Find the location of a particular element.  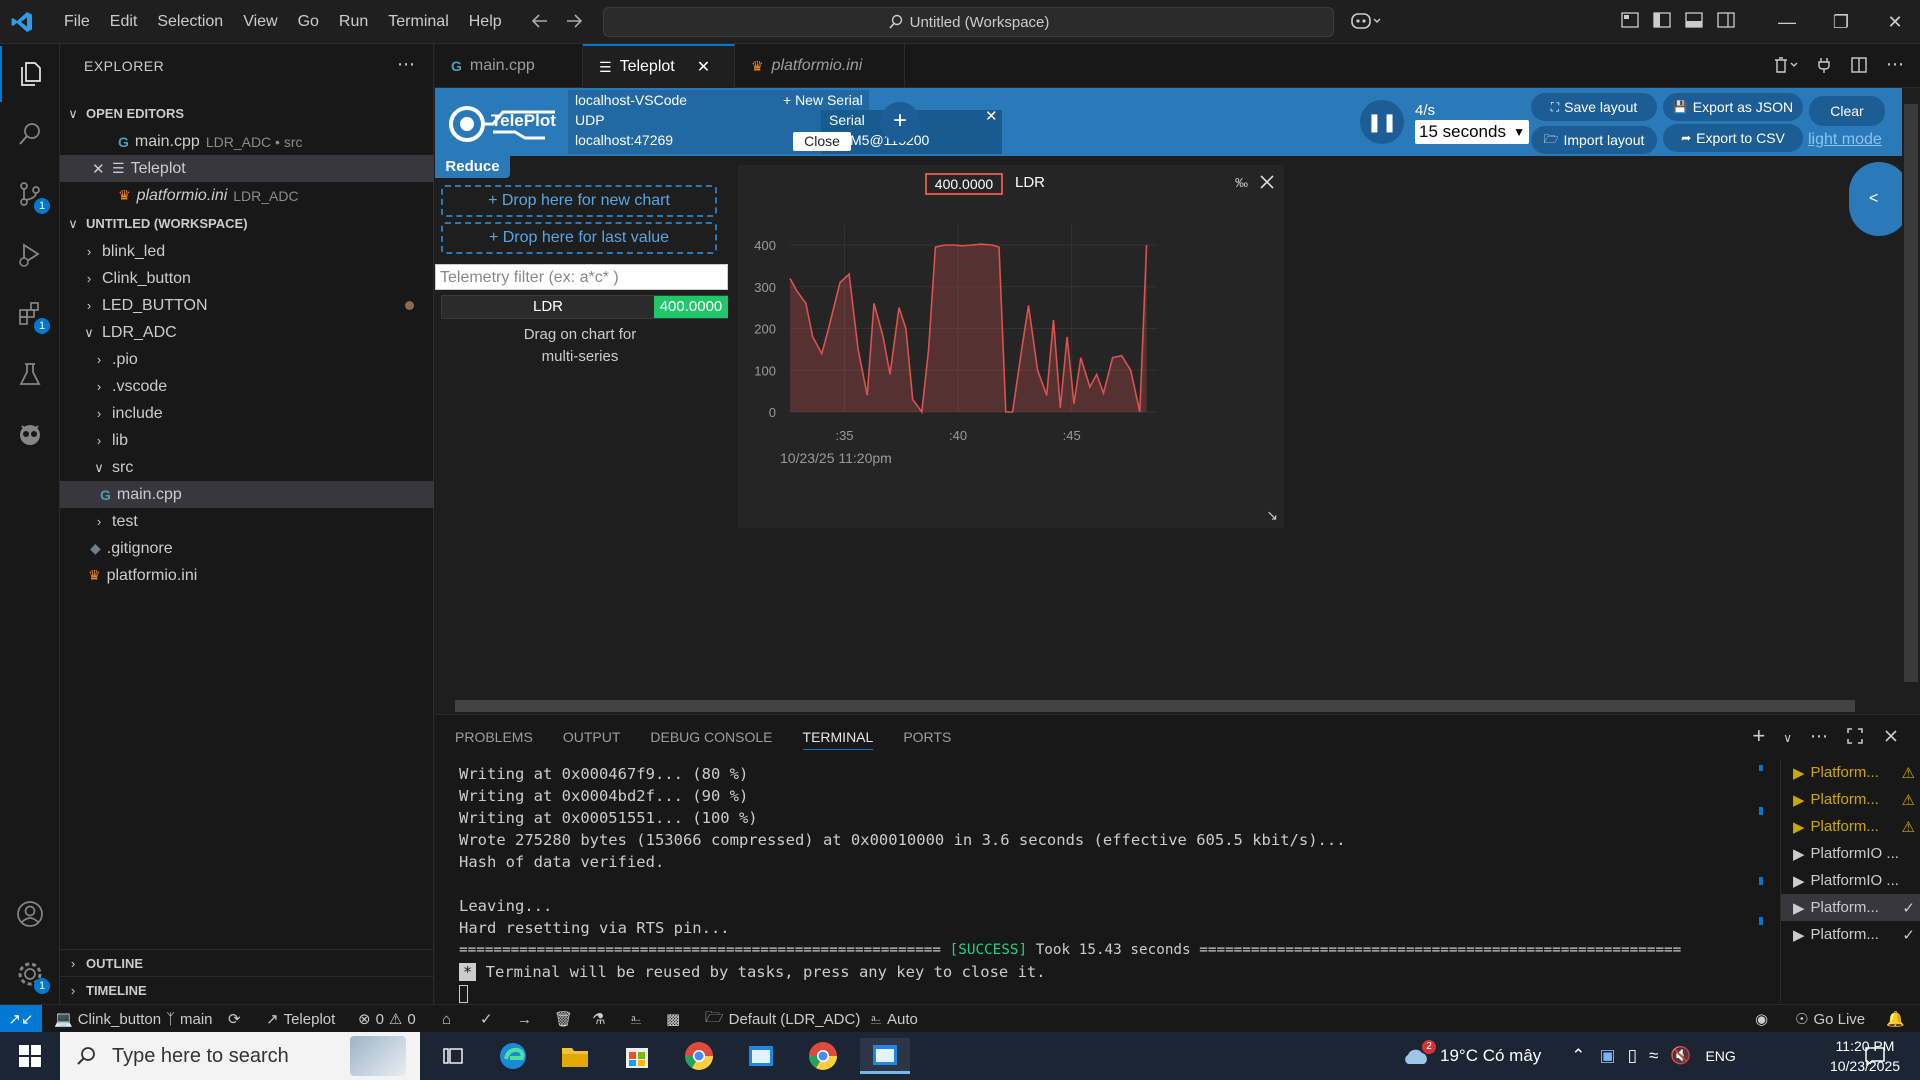

file-explorer-icon is located at coordinates (575, 1056).